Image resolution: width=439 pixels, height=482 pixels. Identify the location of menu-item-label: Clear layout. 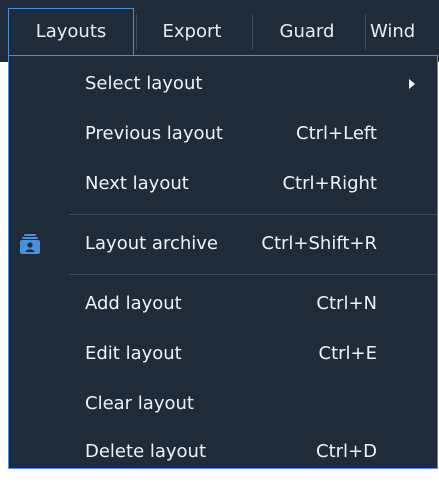
(139, 403).